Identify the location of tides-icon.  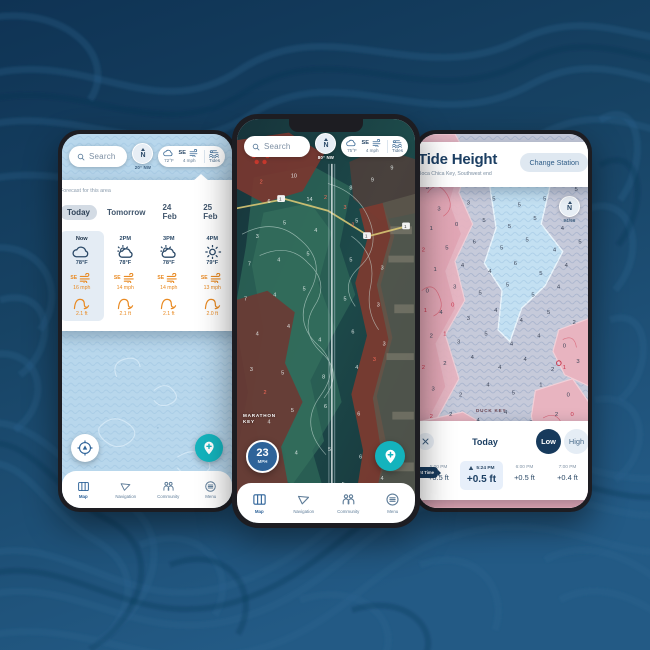
(214, 154).